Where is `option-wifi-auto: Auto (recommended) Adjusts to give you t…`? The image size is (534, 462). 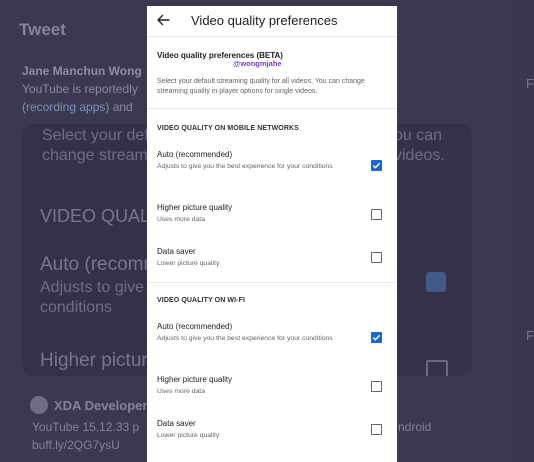 option-wifi-auto: Auto (recommended) Adjusts to give you t… is located at coordinates (272, 340).